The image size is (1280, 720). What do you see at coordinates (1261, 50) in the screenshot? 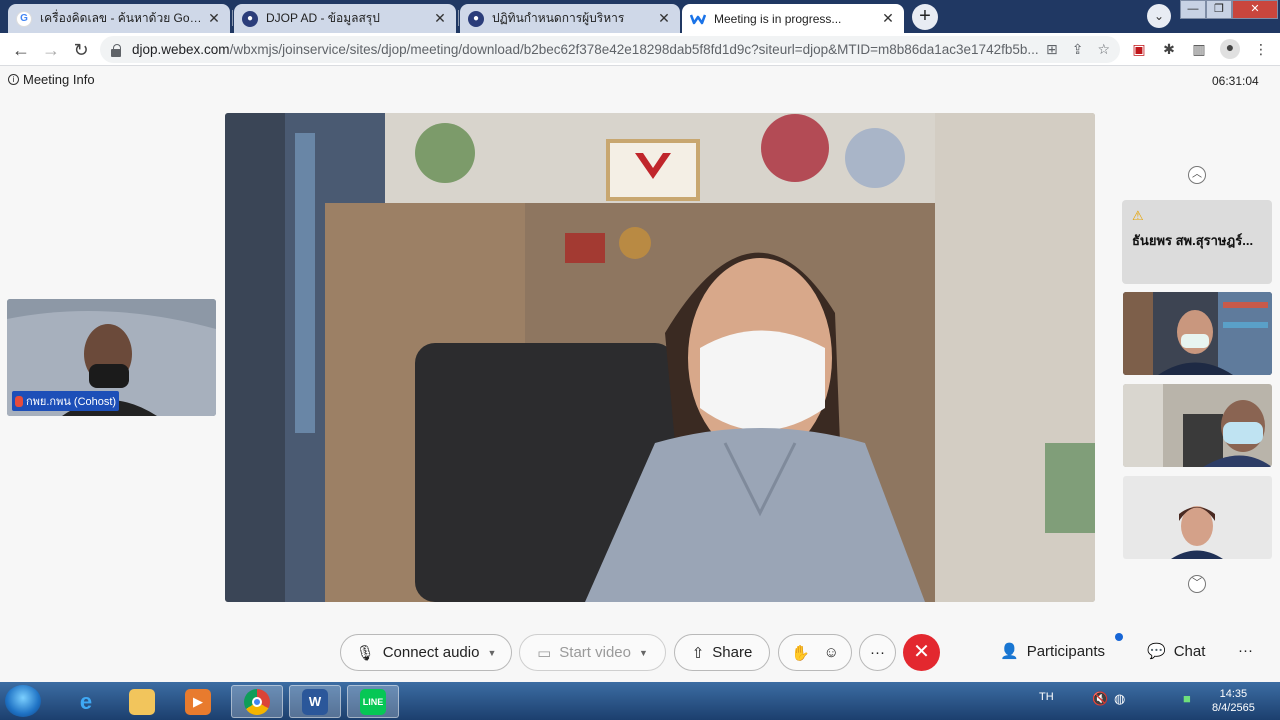
I see `browser-menu-icon: ⋮` at bounding box center [1261, 50].